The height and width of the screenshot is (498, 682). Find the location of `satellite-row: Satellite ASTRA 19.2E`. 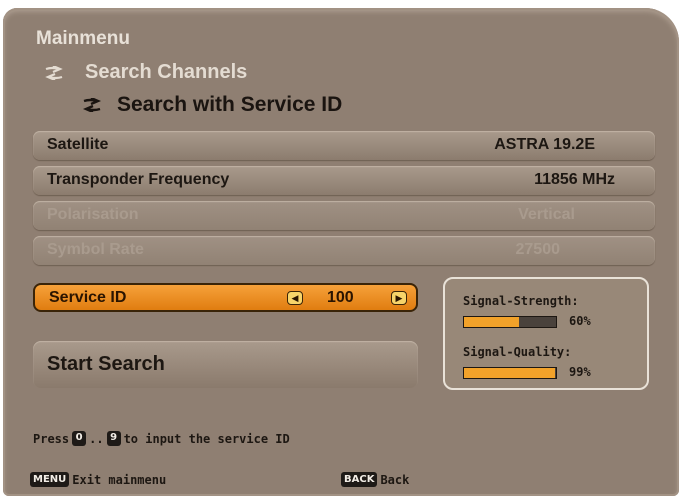

satellite-row: Satellite ASTRA 19.2E is located at coordinates (344, 145).